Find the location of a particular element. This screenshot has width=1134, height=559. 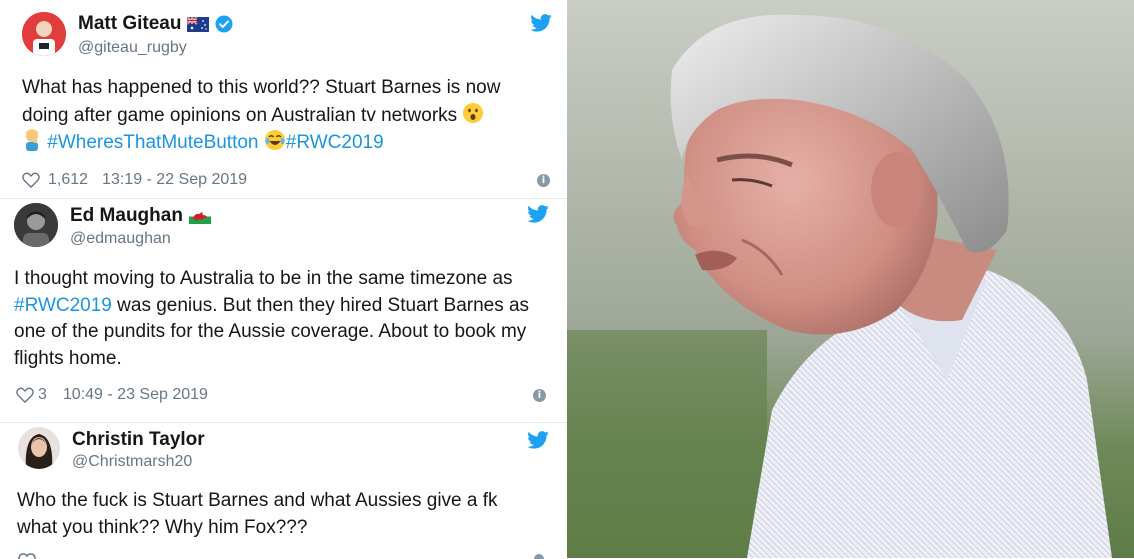

display-name: Ed Maughan is located at coordinates (140, 216).